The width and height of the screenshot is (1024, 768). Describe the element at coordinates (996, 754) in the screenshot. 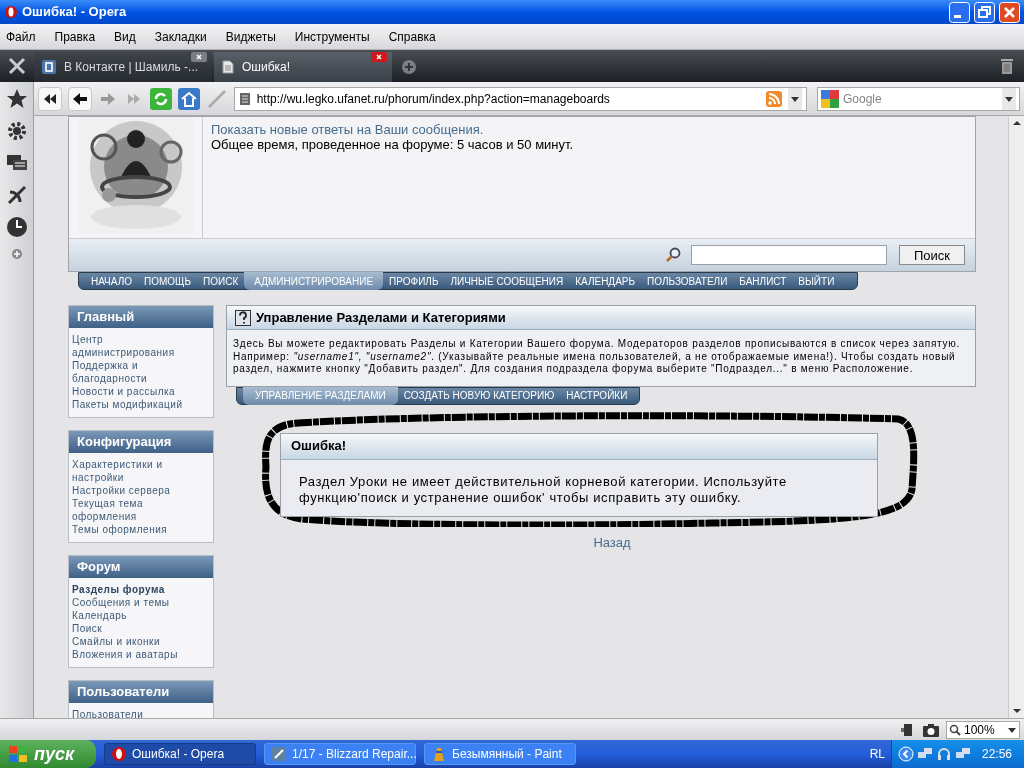

I see `clock: 22:56` at that location.